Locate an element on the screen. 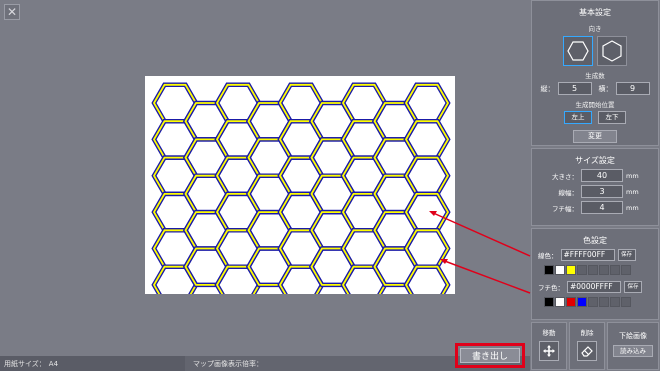 This screenshot has width=660, height=371. color-settings-panel: 色設定 線色： #FFFF00FF 保存 フチ色： #0000FFFF 保存 is located at coordinates (595, 274).